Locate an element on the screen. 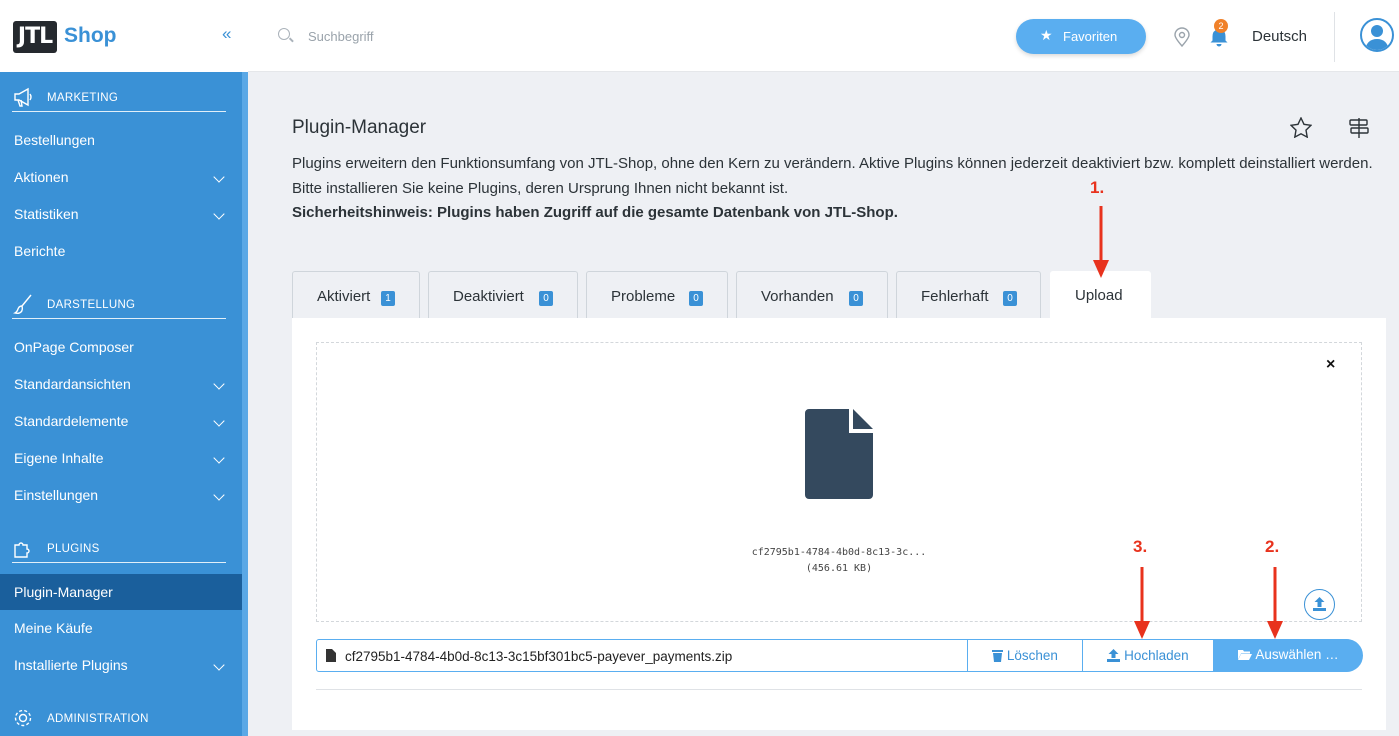 This screenshot has width=1399, height=736. upload-button: Hochladen is located at coordinates (1148, 655).